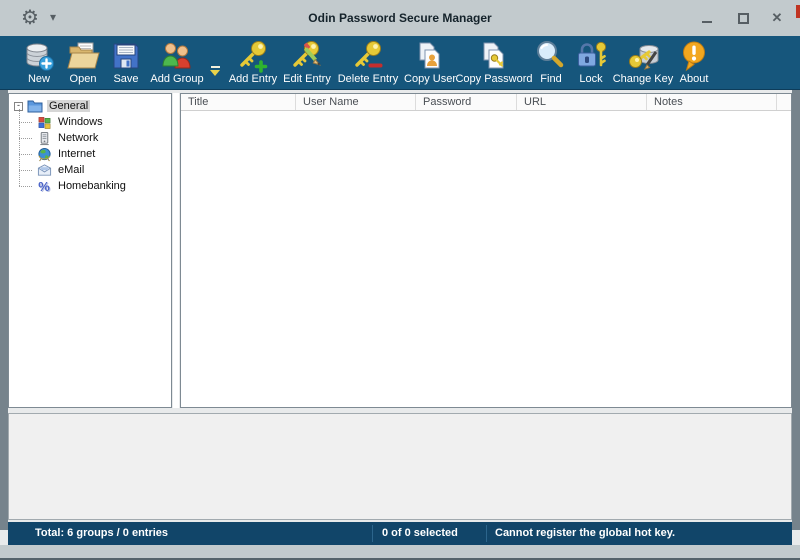 The image size is (800, 560). I want to click on minimize-button, so click(707, 18).